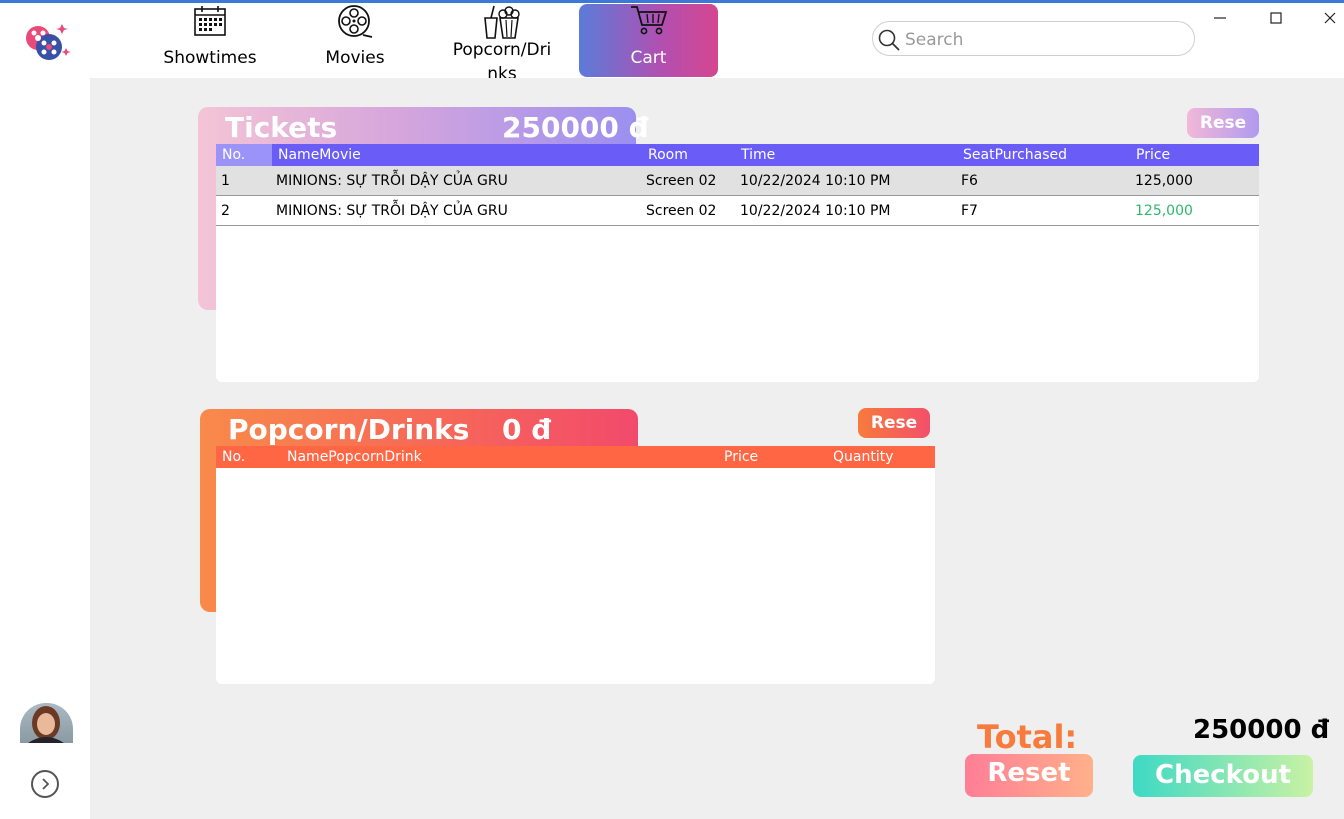 Image resolution: width=1344 pixels, height=819 pixels. I want to click on total-label: Total:, so click(1027, 737).